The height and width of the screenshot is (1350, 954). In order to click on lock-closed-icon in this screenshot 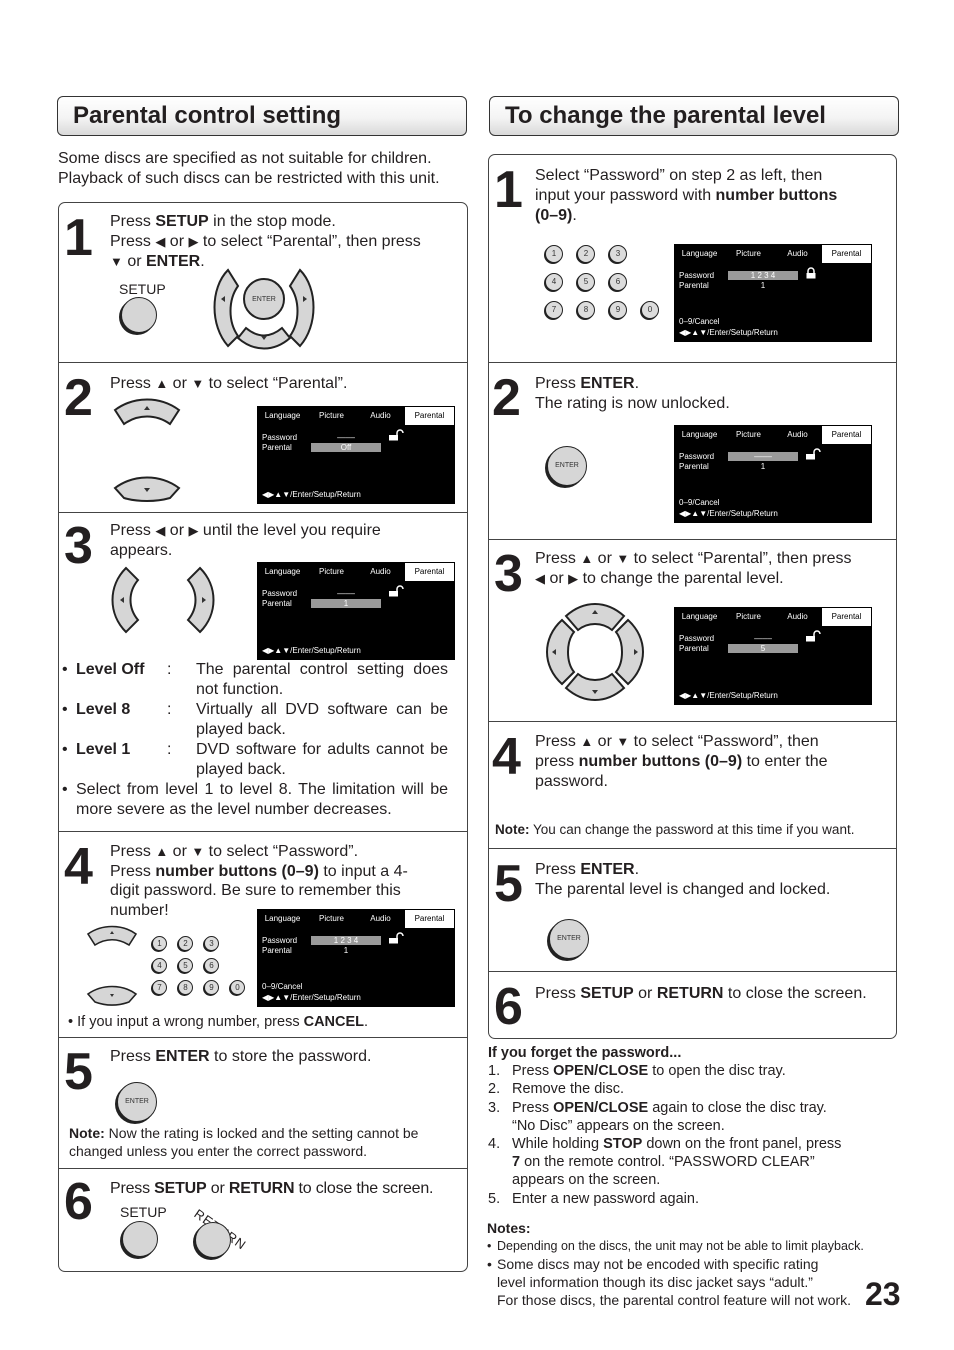, I will do `click(811, 274)`.